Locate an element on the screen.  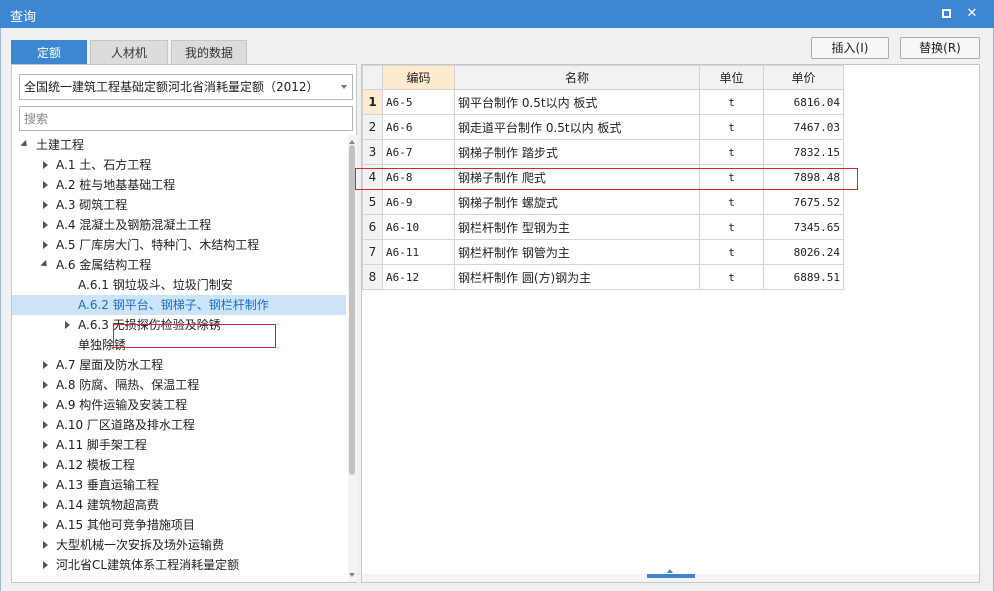
tree-item: A.7 屋面及防水工程 is located at coordinates (179, 365).